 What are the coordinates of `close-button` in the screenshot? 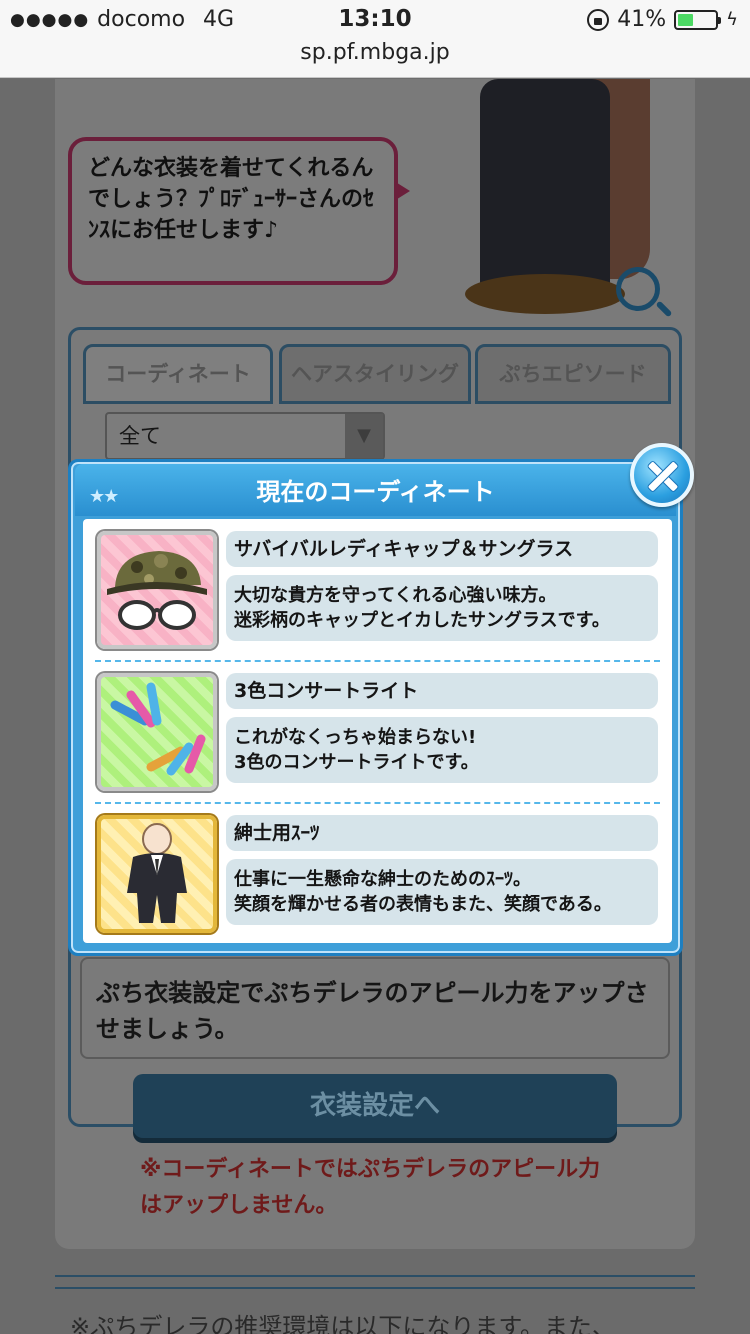 It's located at (662, 475).